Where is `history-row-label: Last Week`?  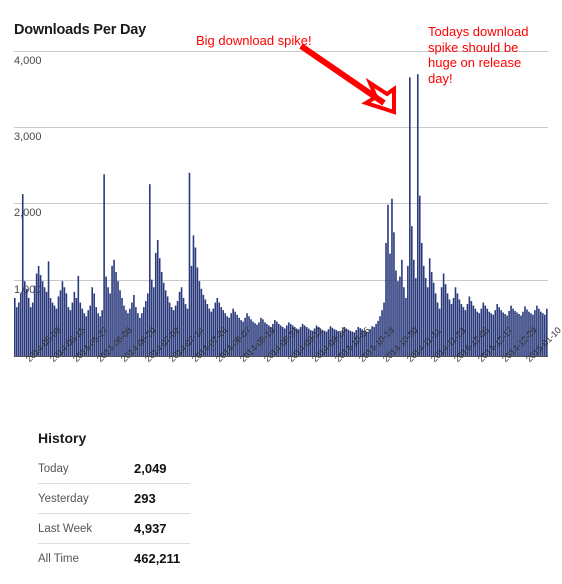
history-row-label: Last Week is located at coordinates (69, 528).